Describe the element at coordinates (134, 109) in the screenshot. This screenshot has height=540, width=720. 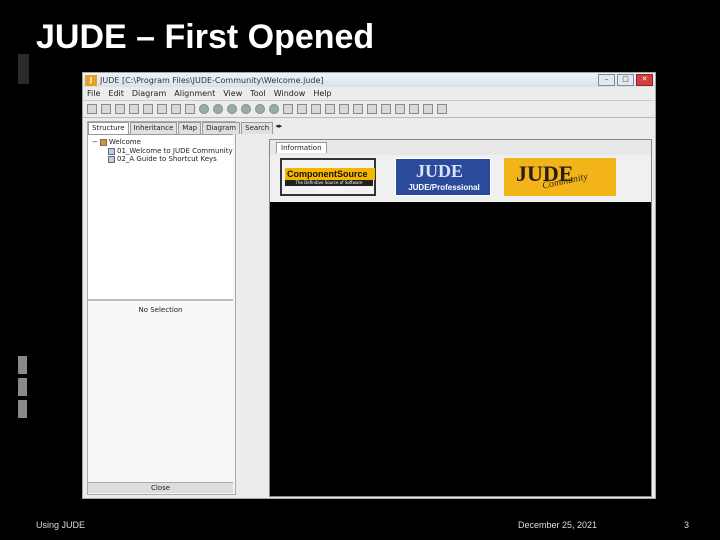
I see `print-icon` at that location.